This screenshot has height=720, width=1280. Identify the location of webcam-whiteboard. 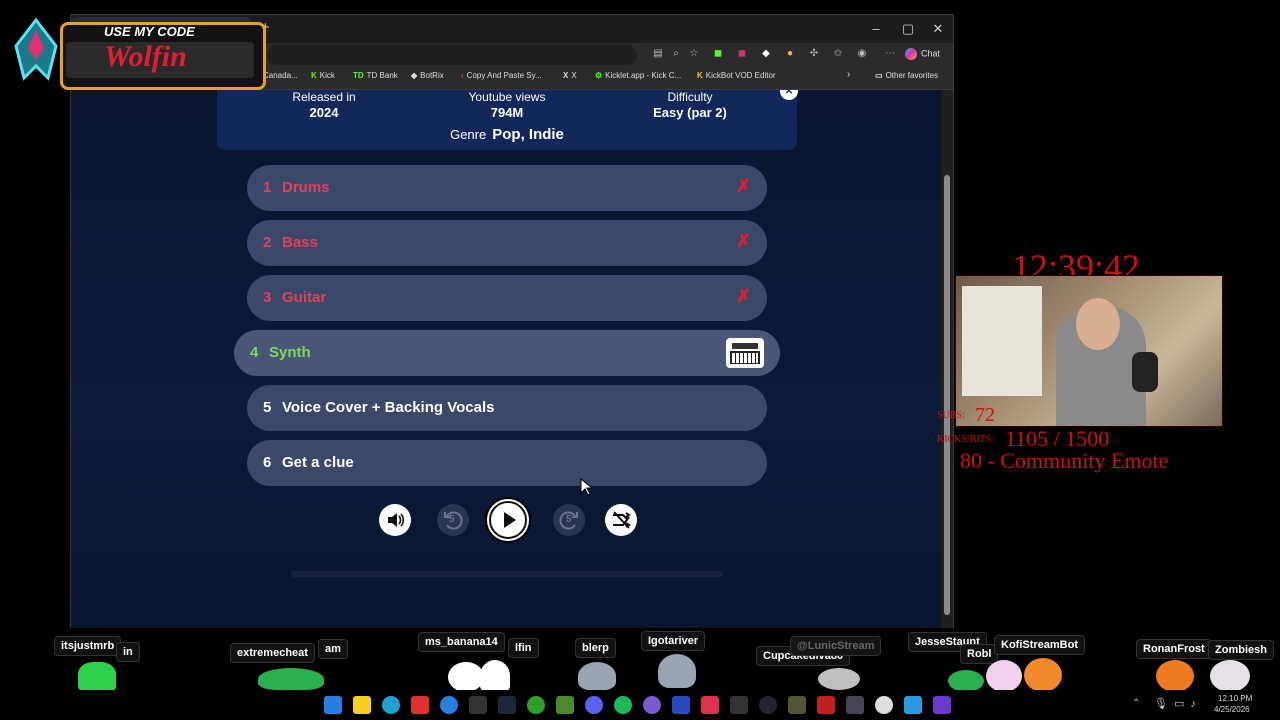
(1002, 341).